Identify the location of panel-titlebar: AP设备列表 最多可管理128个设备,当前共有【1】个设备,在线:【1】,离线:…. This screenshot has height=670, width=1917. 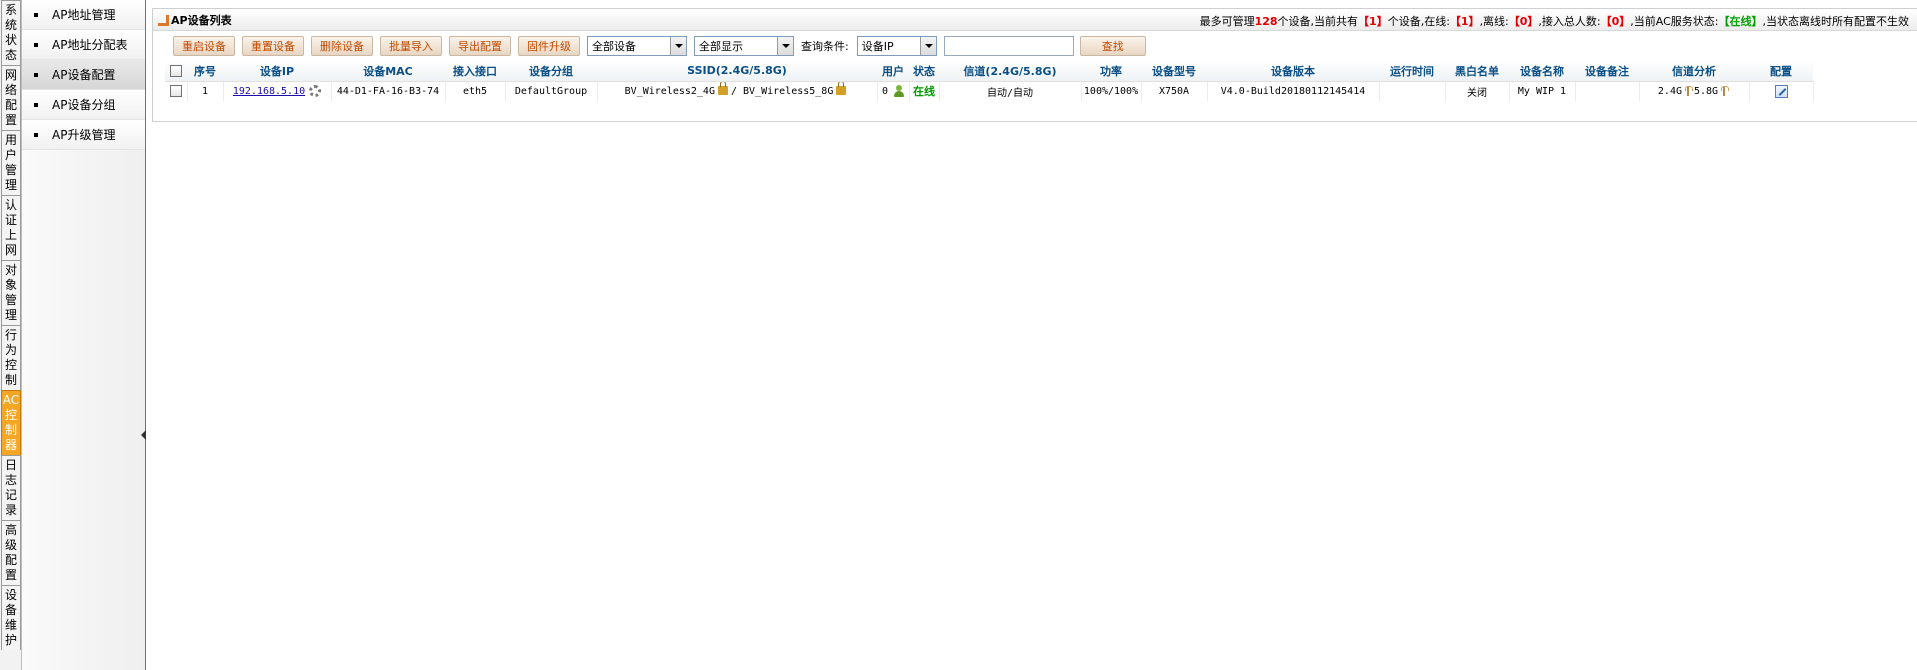
(1035, 20).